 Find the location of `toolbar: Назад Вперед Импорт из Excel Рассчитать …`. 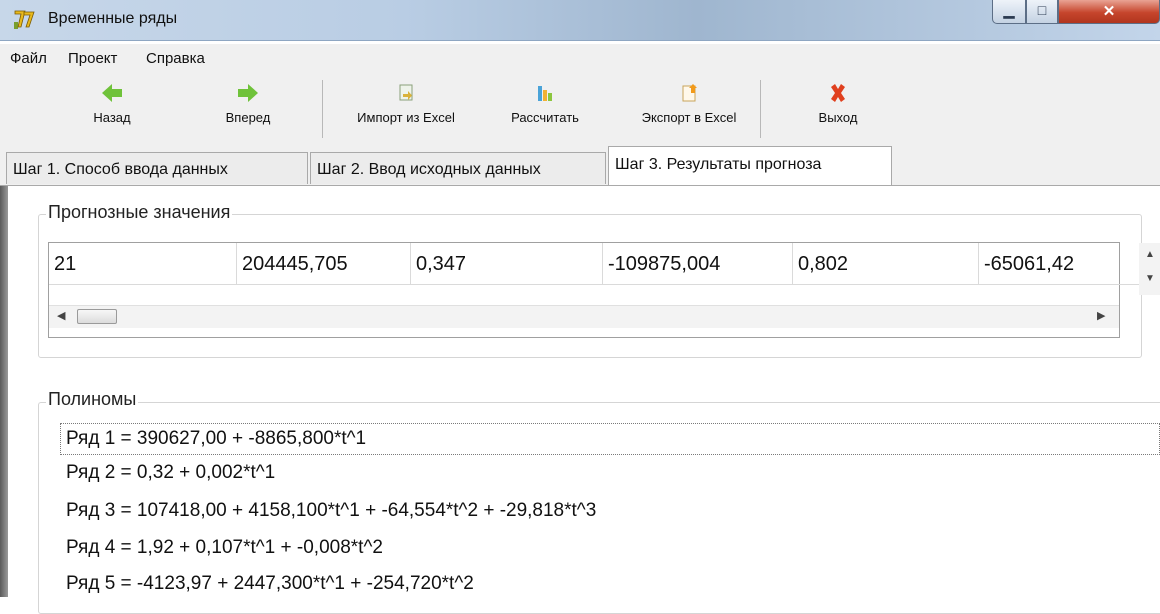

toolbar: Назад Вперед Импорт из Excel Рассчитать … is located at coordinates (580, 108).